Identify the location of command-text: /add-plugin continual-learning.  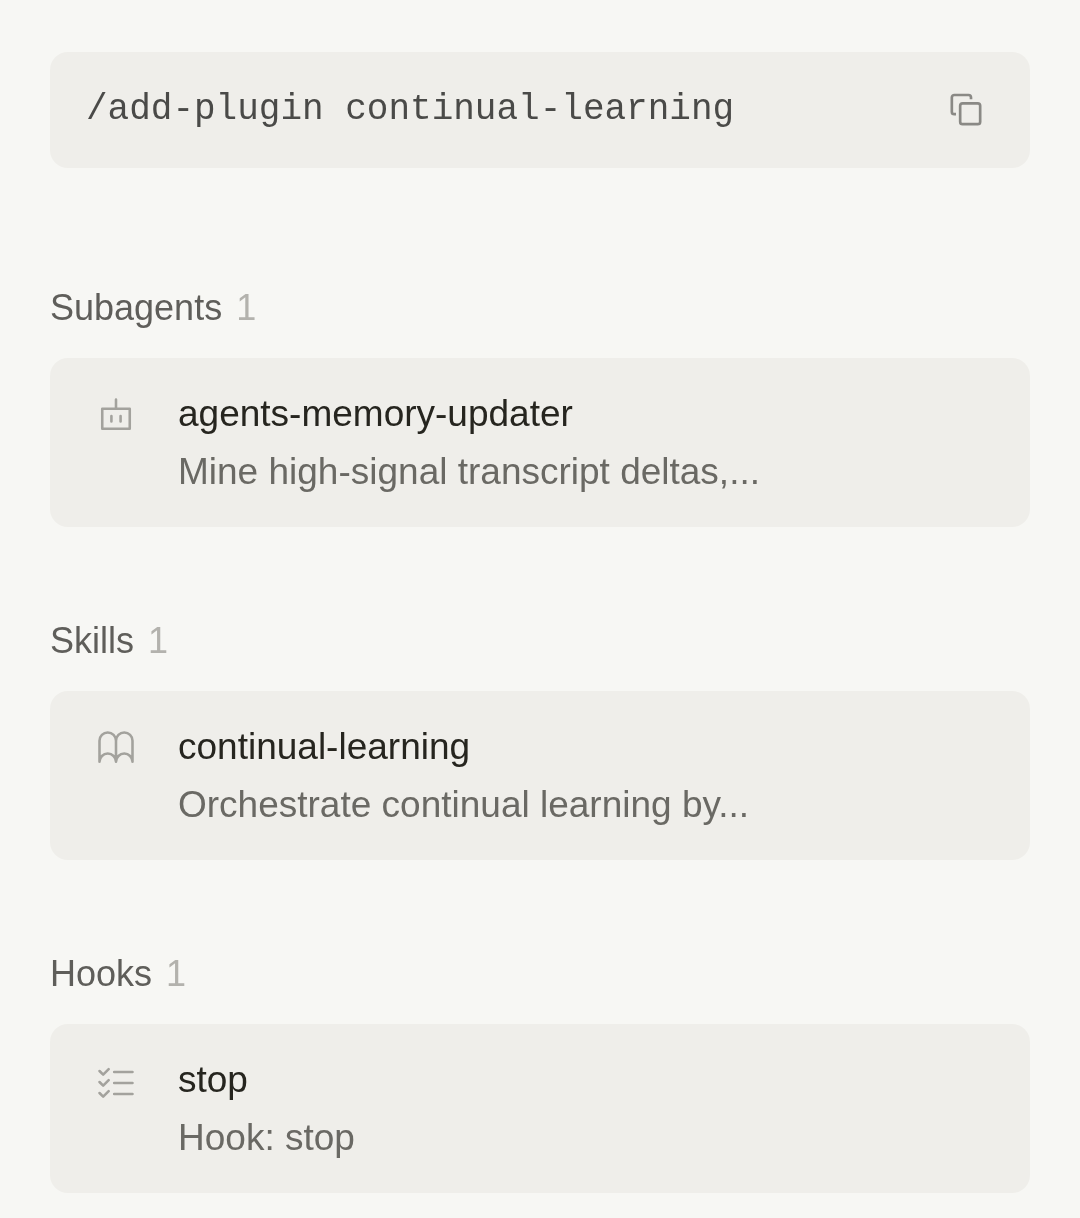
(410, 110).